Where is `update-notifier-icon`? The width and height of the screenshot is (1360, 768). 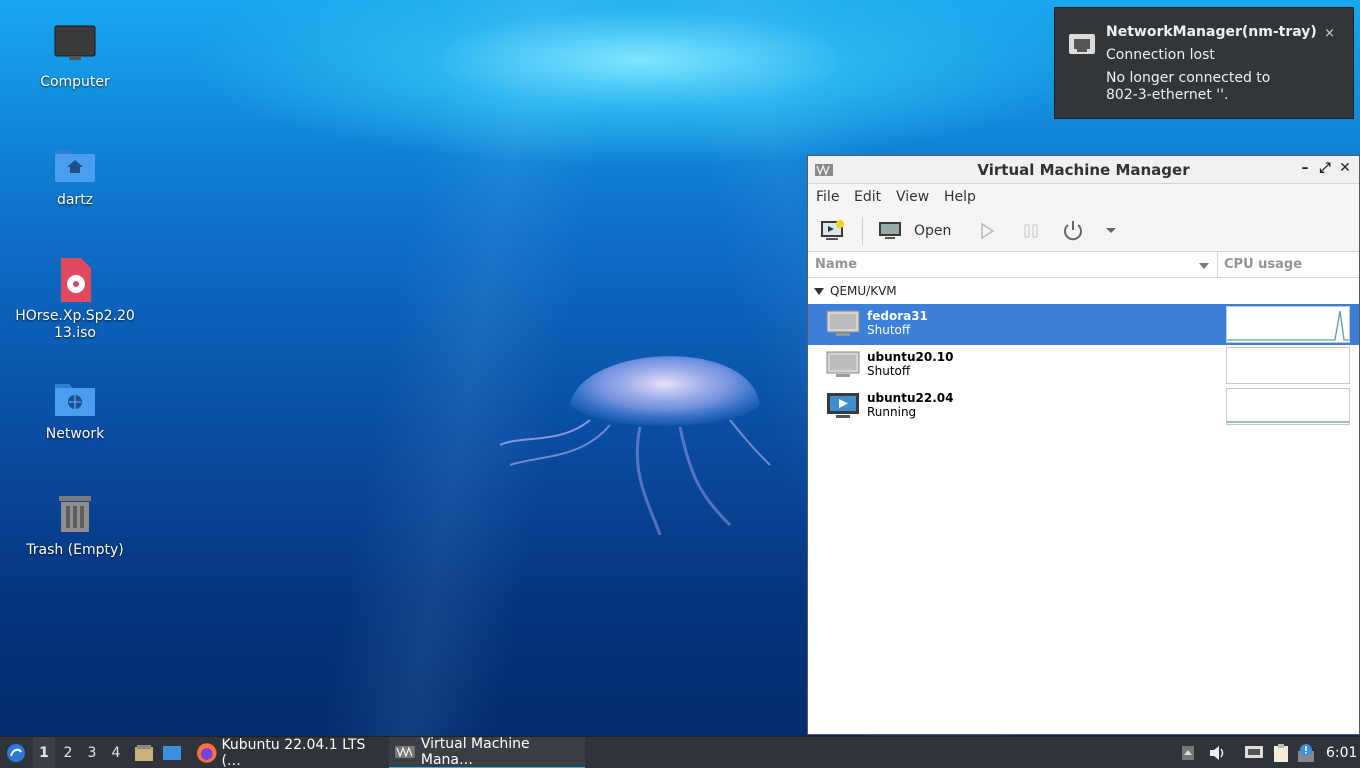
update-notifier-icon is located at coordinates (1306, 753).